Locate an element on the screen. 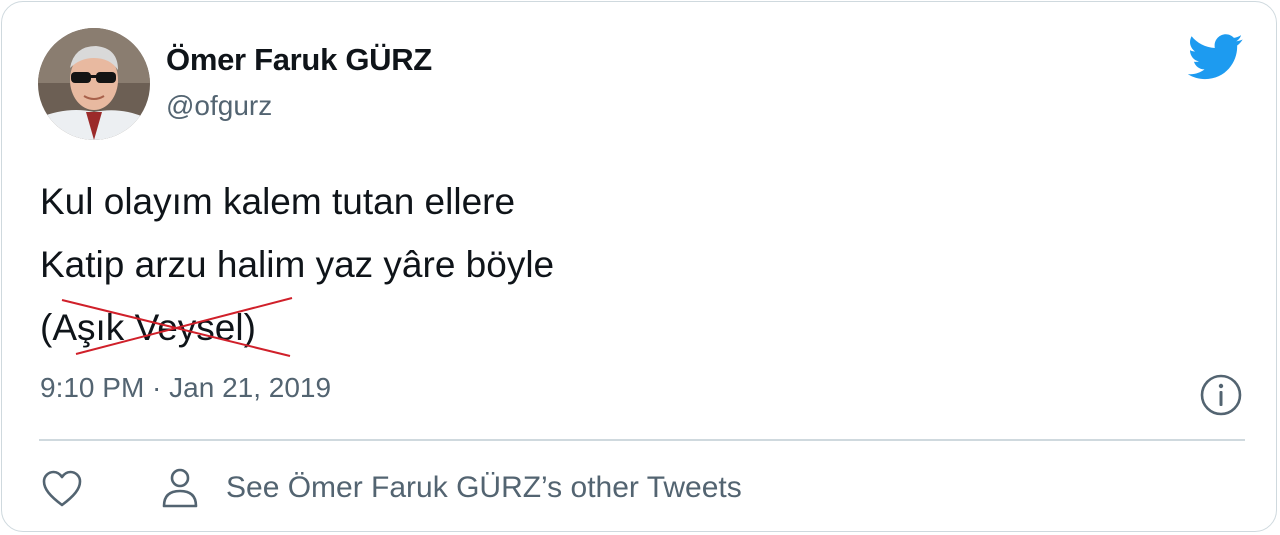  like-button is located at coordinates (62, 489).